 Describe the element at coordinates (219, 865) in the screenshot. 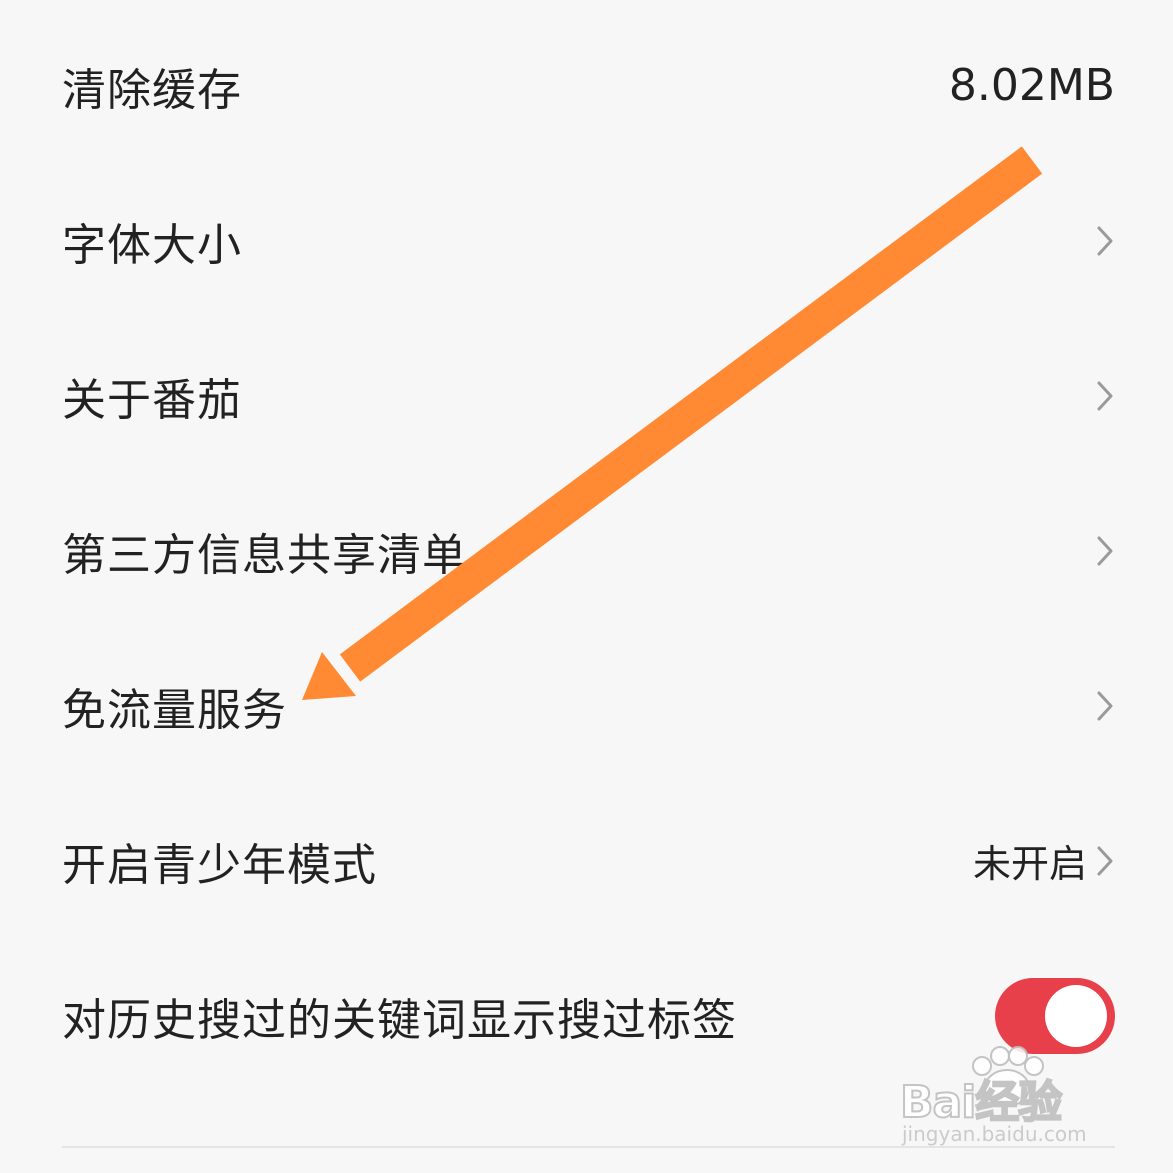

I see `youth-mode-label: 开启青少年模式` at that location.